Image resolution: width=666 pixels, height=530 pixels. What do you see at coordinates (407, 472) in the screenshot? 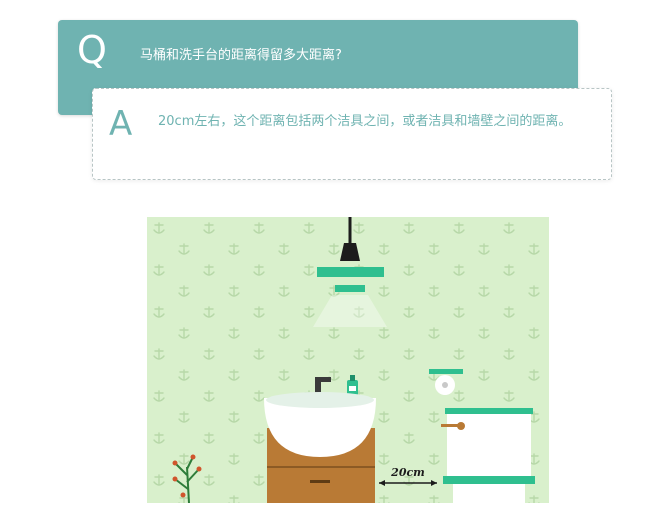
I see `distance-label: 20cm` at bounding box center [407, 472].